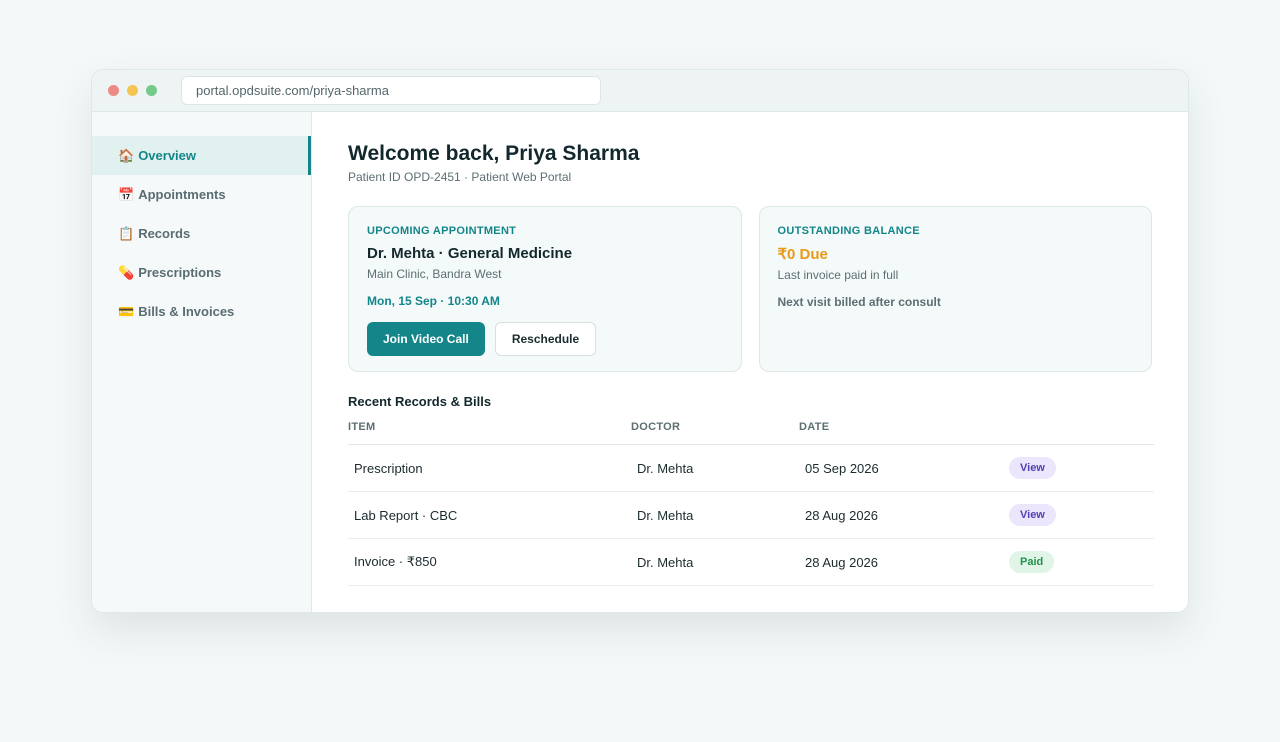  Describe the element at coordinates (113, 90) in the screenshot. I see `close-window-dot` at that location.